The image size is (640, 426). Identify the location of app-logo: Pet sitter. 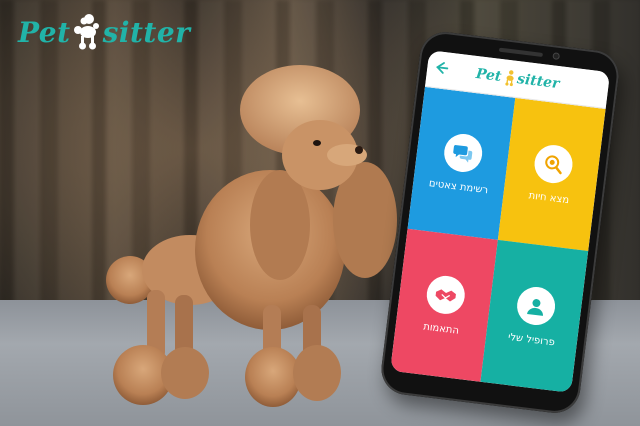
(518, 79).